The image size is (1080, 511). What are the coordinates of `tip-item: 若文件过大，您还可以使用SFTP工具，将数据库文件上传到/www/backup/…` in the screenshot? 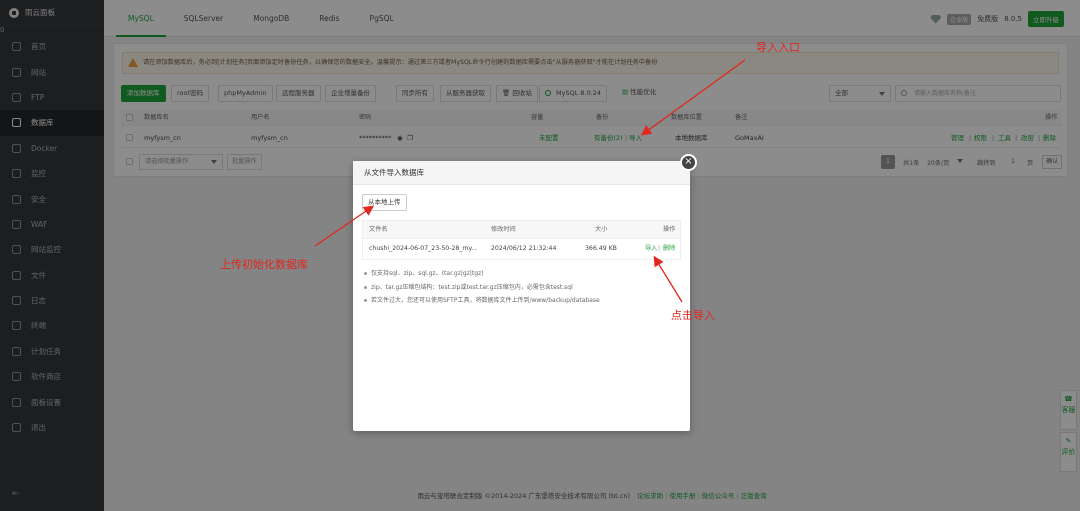 It's located at (481, 301).